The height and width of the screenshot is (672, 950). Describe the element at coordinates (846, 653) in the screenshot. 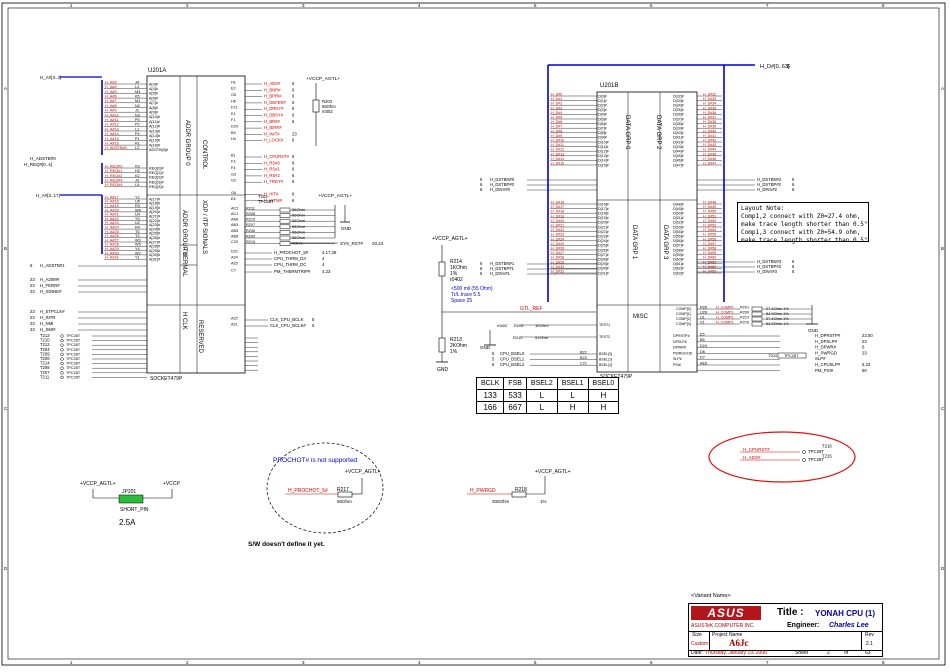

I see `of-label: of` at that location.